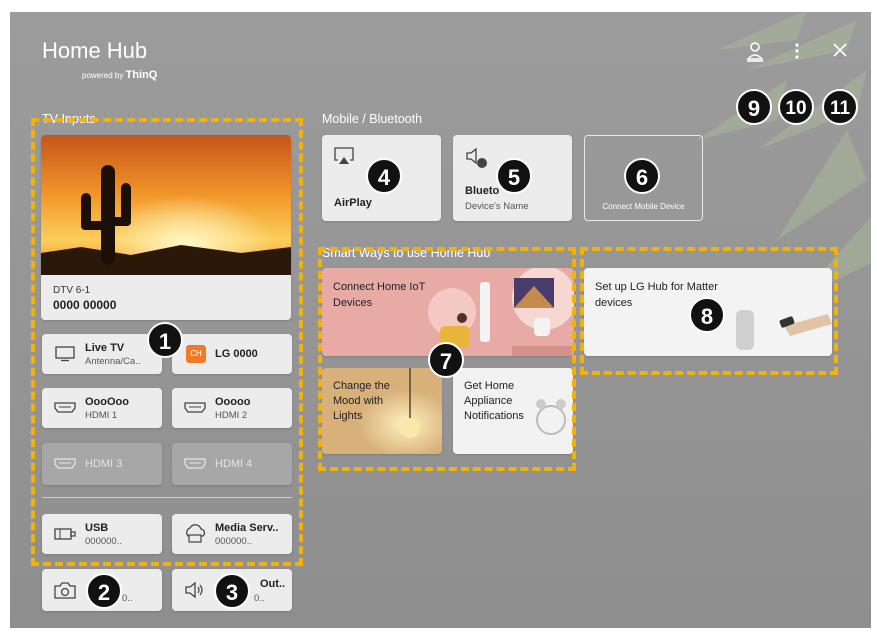  I want to click on frame-bottom, so click(438, 633).